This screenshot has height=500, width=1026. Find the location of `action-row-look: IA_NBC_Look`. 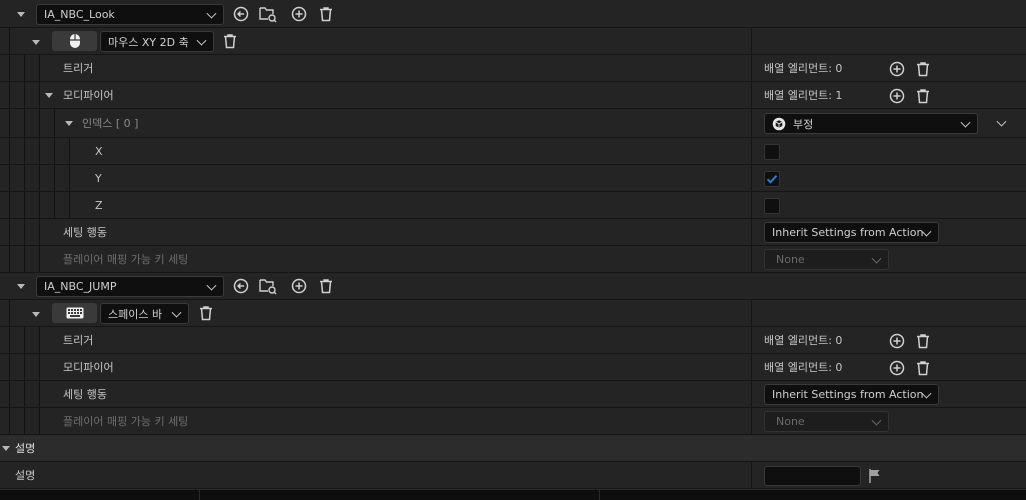

action-row-look: IA_NBC_Look is located at coordinates (513, 14).